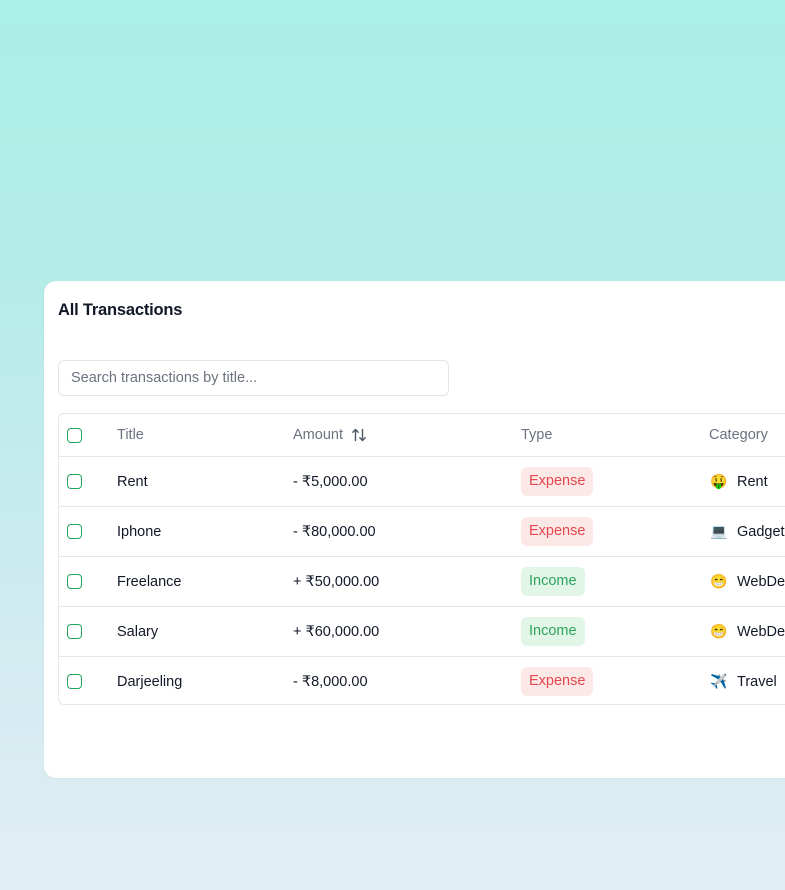 This screenshot has height=890, width=785. What do you see at coordinates (719, 531) in the screenshot?
I see `laptop-icon: 💻` at bounding box center [719, 531].